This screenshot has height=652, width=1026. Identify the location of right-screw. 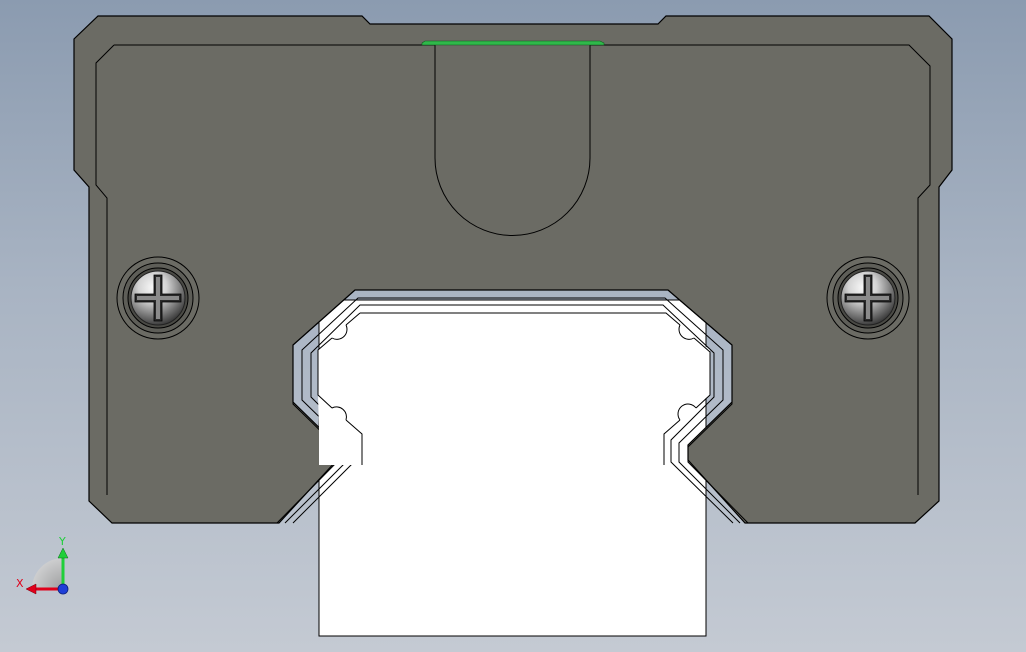
(868, 298).